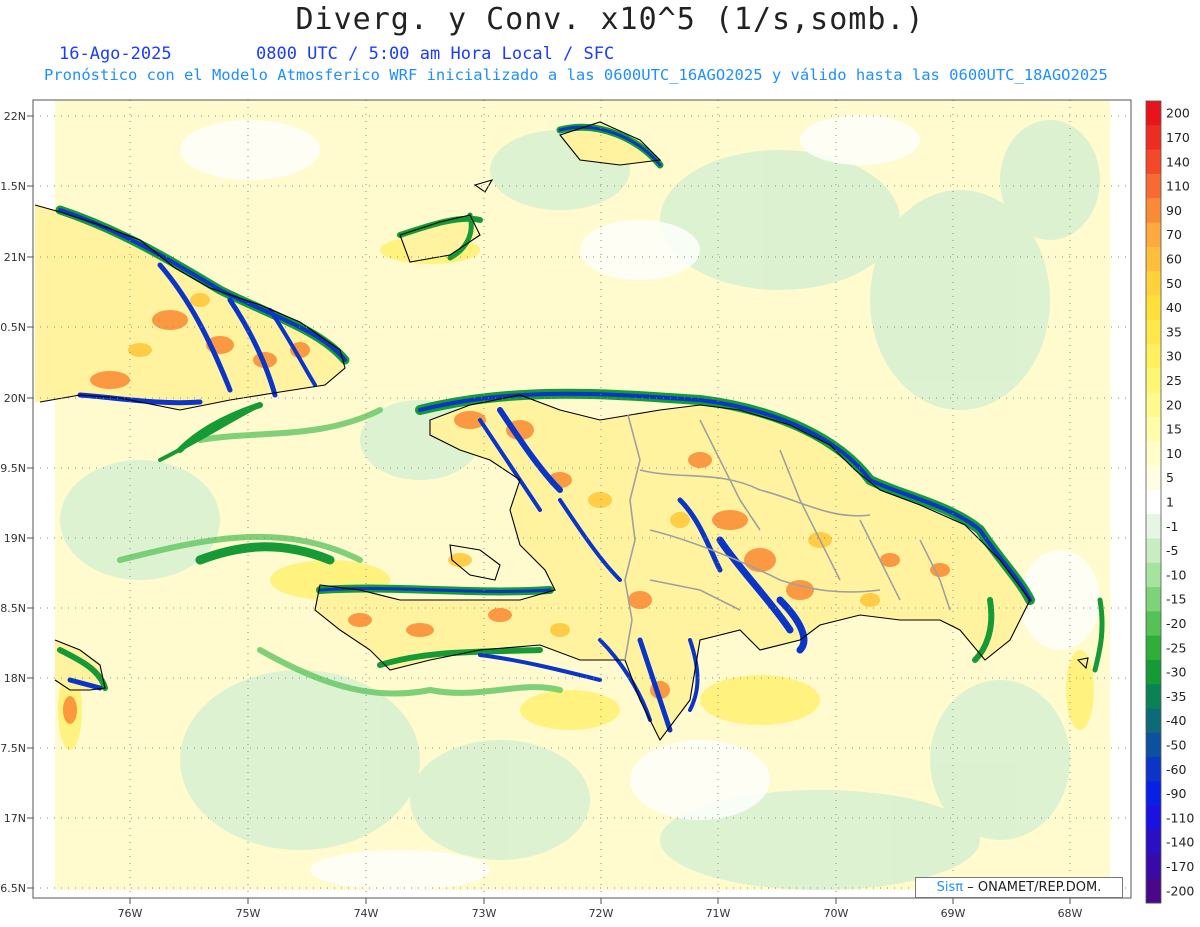 The image size is (1200, 927). I want to click on colorbar-label: -40, so click(1176, 720).